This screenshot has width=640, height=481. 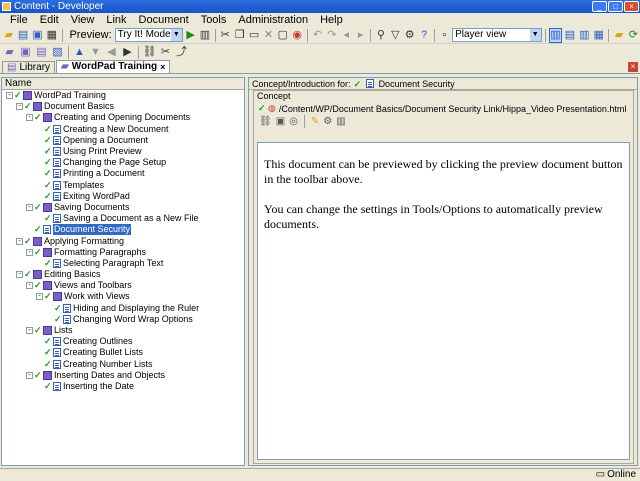 I want to click on menu-view: View, so click(x=83, y=20).